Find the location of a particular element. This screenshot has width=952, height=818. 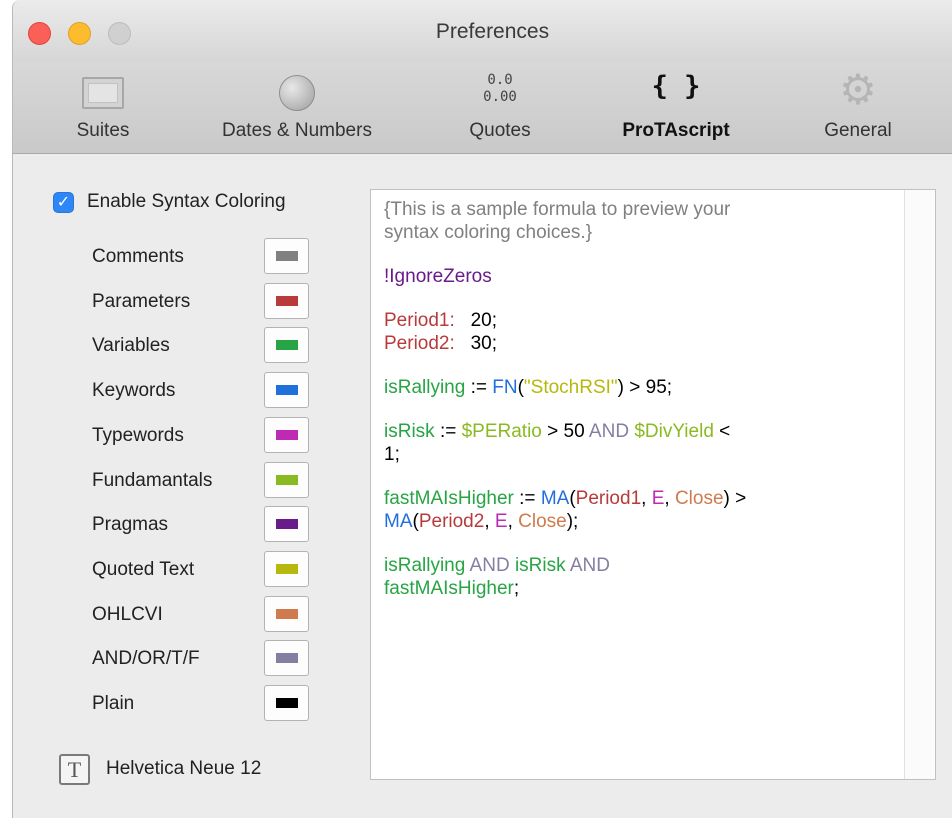

toolbar-tab-label: ProTAscript is located at coordinates (676, 130).